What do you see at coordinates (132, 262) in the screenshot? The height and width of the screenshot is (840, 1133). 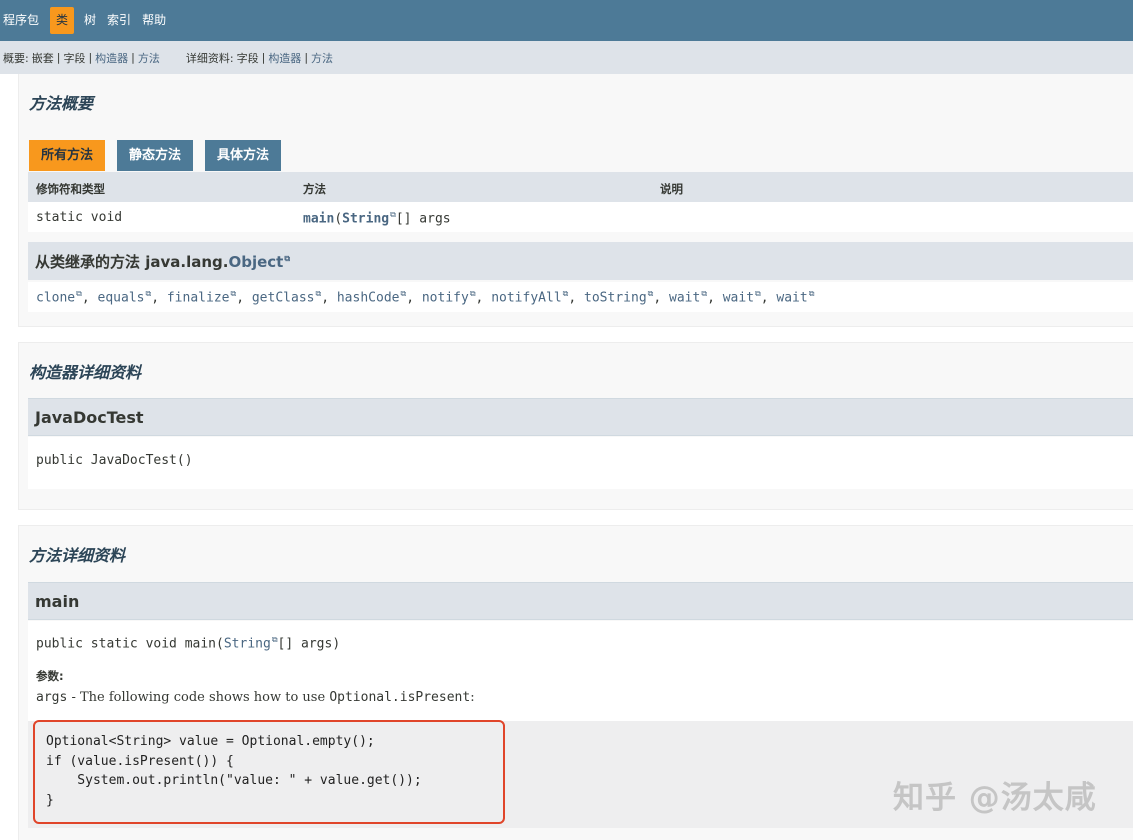 I see `inherited-title-prefix: 从类继承的方法 java.lang.` at bounding box center [132, 262].